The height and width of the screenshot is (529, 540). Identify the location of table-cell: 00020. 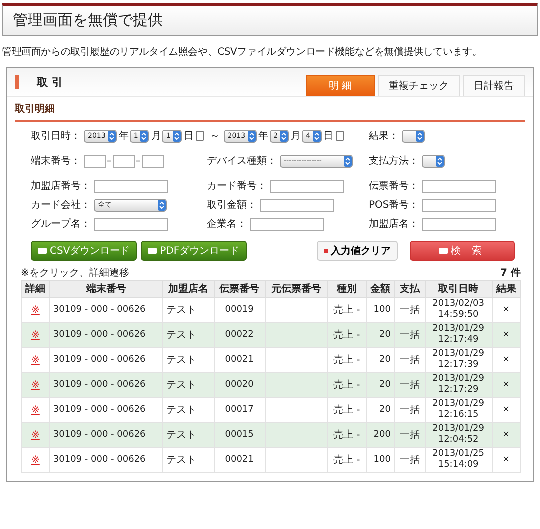
(240, 385).